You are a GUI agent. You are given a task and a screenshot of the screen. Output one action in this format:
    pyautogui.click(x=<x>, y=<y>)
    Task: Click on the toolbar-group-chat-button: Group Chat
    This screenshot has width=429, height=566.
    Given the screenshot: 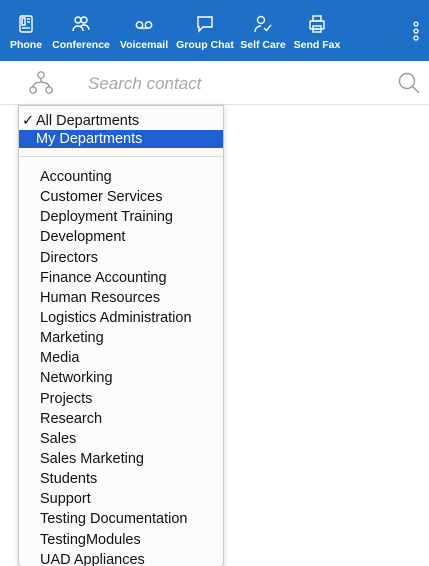 What is the action you would take?
    pyautogui.click(x=205, y=30)
    